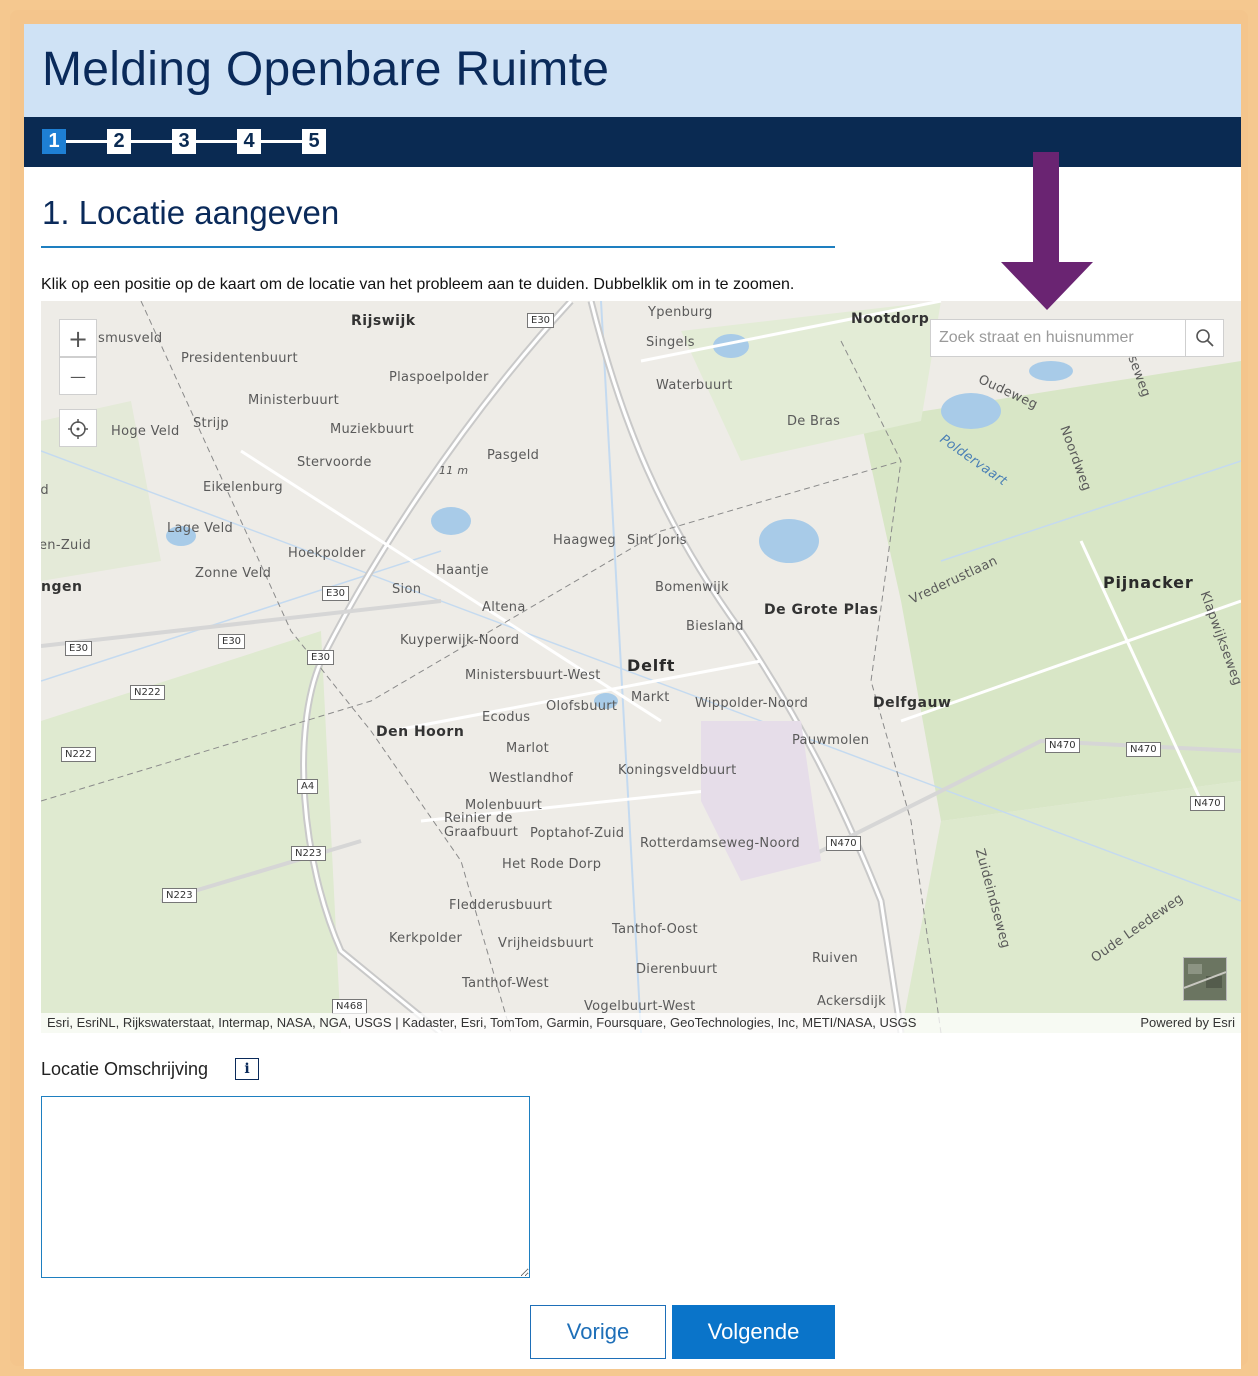  What do you see at coordinates (426, 938) in the screenshot?
I see `place-label: Kerkpolder` at bounding box center [426, 938].